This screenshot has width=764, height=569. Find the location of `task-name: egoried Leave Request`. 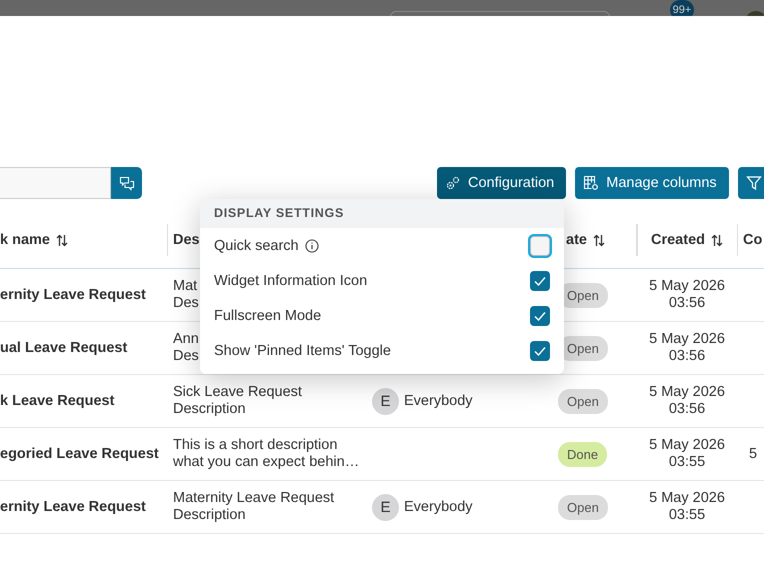

task-name: egoried Leave Request is located at coordinates (79, 454).